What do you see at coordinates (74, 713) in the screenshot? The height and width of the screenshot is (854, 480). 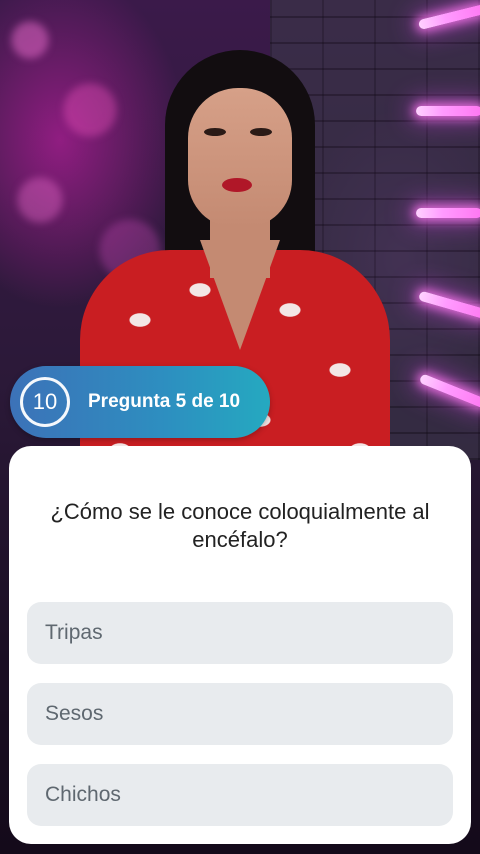 I see `answer-option-label: Sesos` at bounding box center [74, 713].